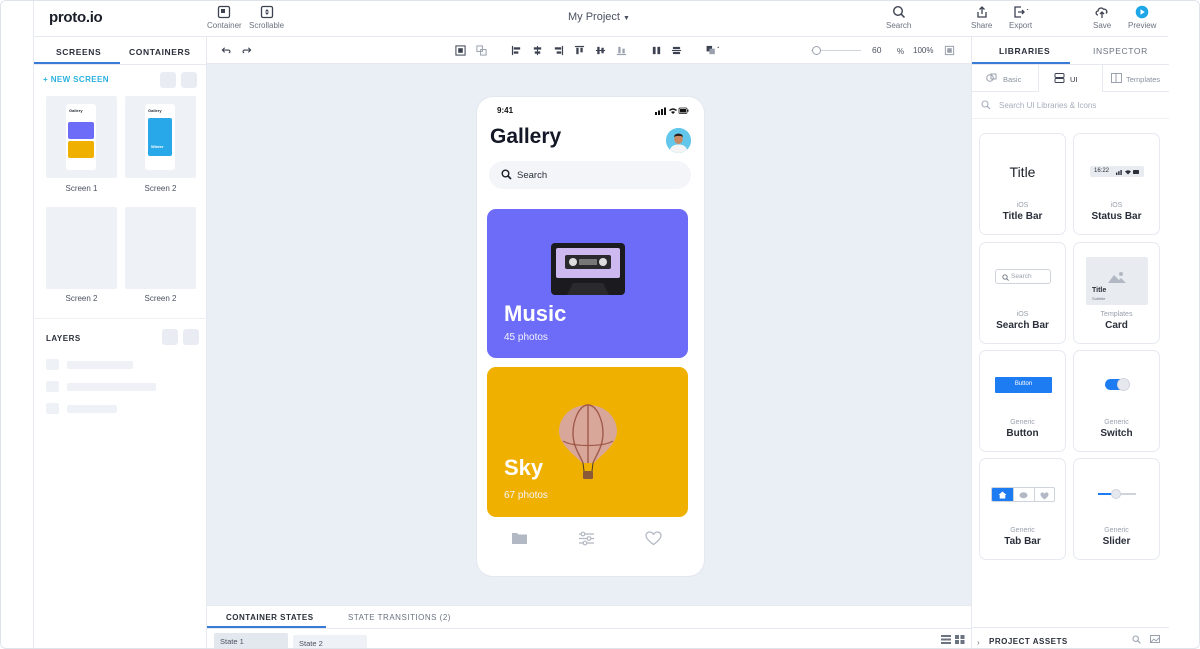  Describe the element at coordinates (586, 538) in the screenshot. I see `sliders-icon` at that location.